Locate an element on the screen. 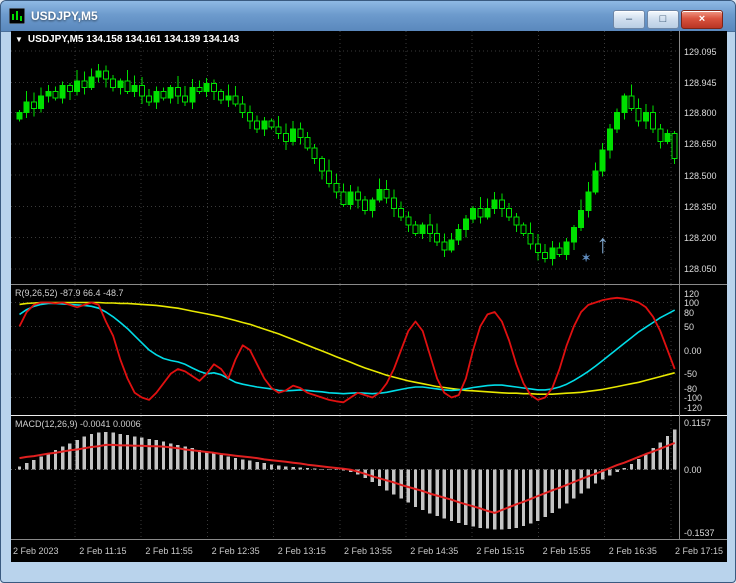 The height and width of the screenshot is (583, 736). indicator-scale-label: 80 is located at coordinates (689, 312).